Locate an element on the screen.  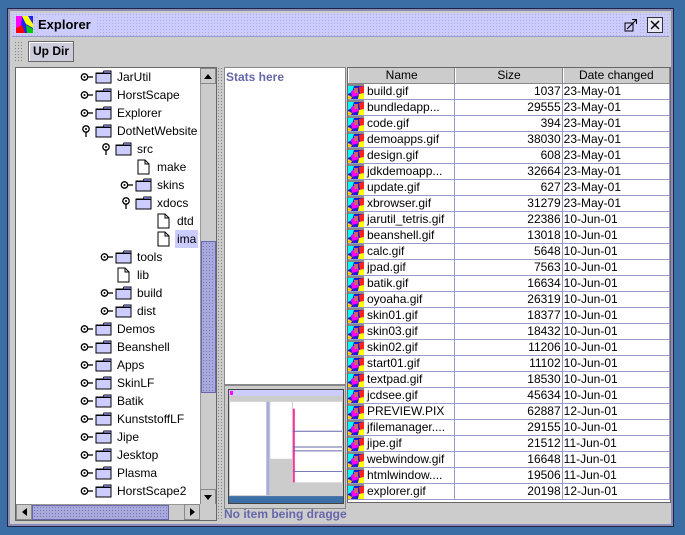
table-row: jfilemanager.... 29155 10-Jun-01 is located at coordinates (509, 428).